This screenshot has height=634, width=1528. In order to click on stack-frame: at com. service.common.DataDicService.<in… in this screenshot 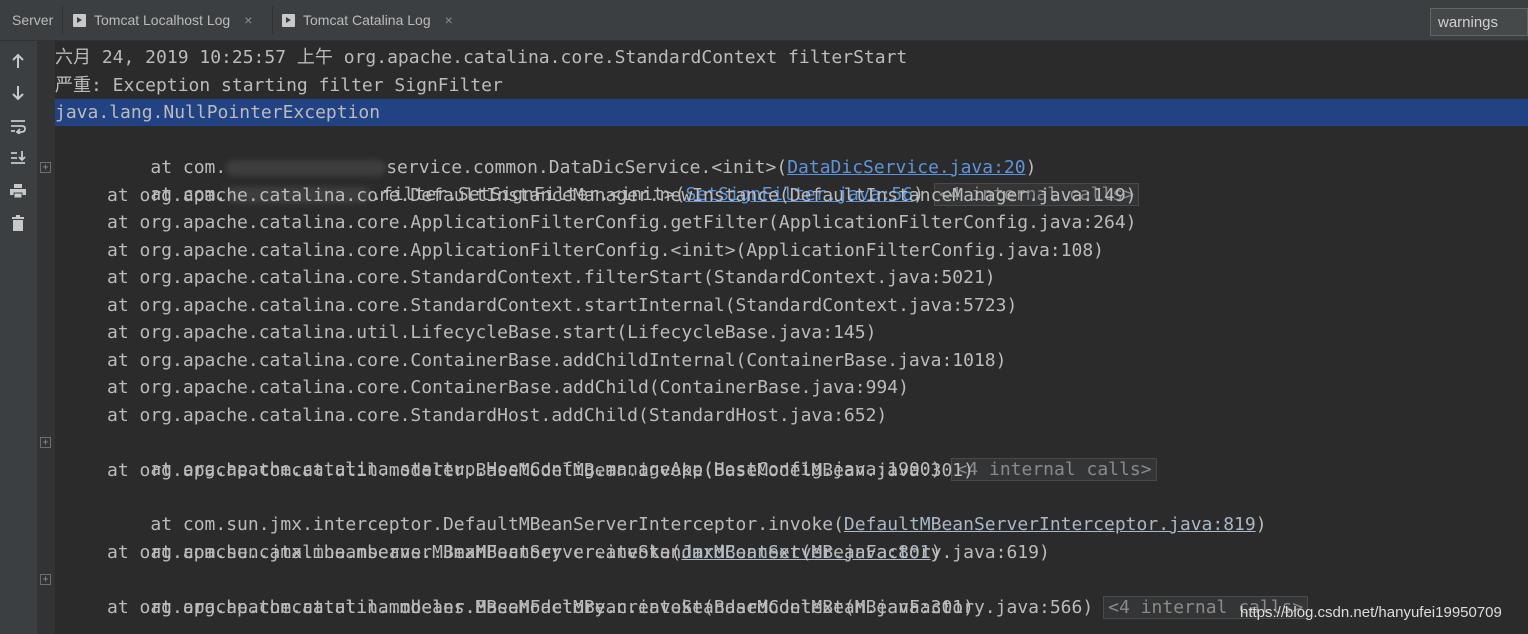, I will do `click(791, 152)`.